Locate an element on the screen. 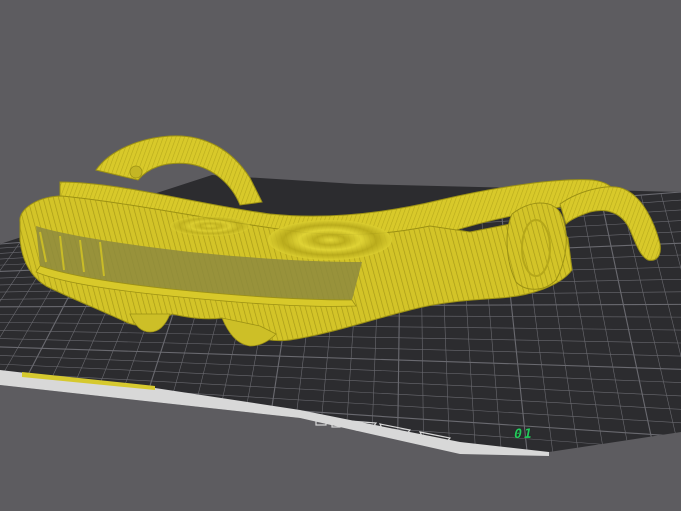 The height and width of the screenshot is (511, 681). plate-number-label: 01 is located at coordinates (524, 434).